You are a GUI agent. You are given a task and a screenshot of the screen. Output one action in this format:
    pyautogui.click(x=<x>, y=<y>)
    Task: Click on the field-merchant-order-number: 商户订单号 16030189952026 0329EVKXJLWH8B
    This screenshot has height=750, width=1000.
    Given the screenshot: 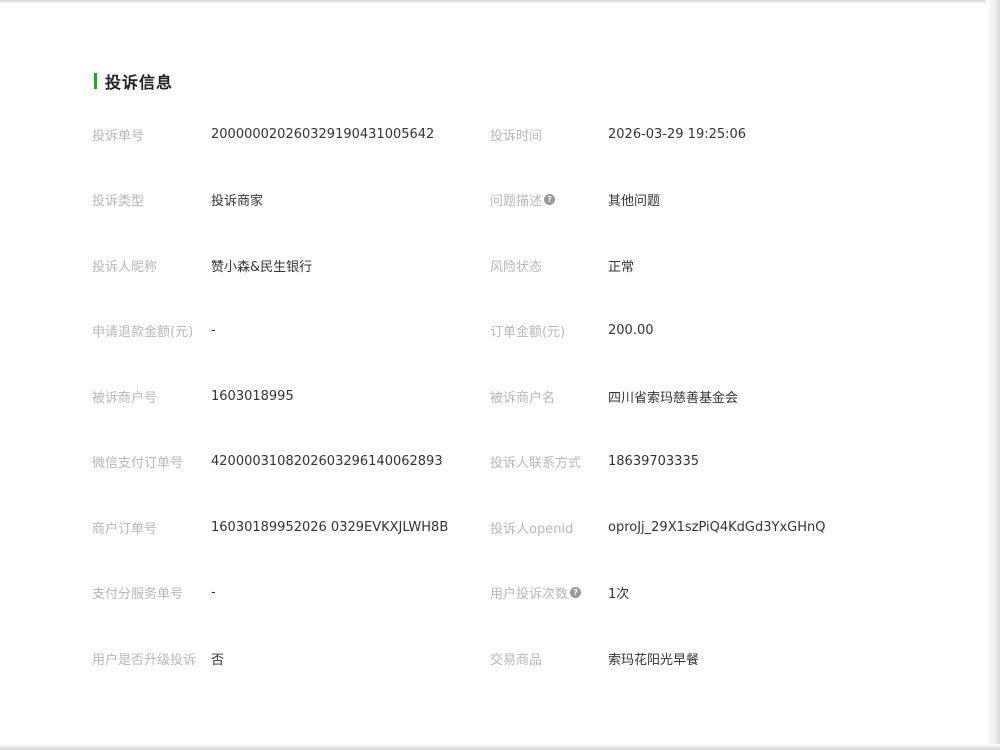 What is the action you would take?
    pyautogui.click(x=270, y=527)
    